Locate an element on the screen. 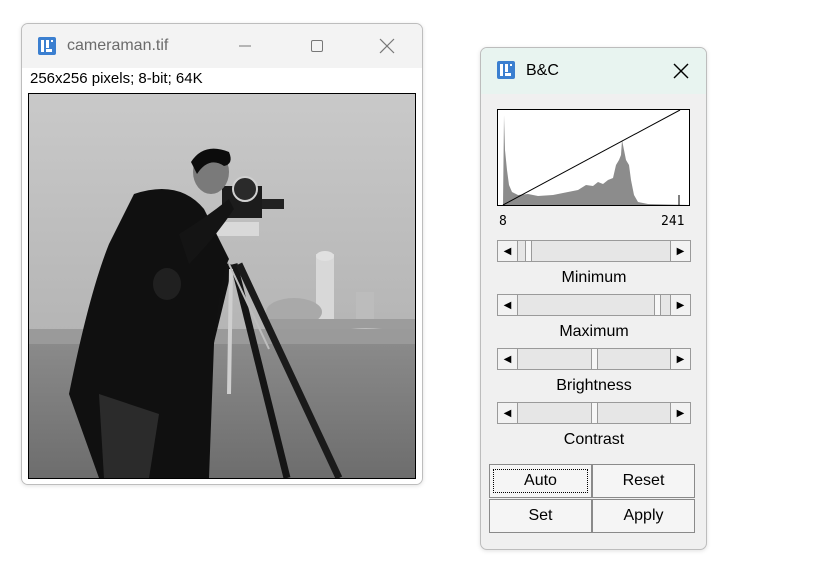 Image resolution: width=834 pixels, height=571 pixels. bc-window-titlebar: B&C is located at coordinates (593, 71).